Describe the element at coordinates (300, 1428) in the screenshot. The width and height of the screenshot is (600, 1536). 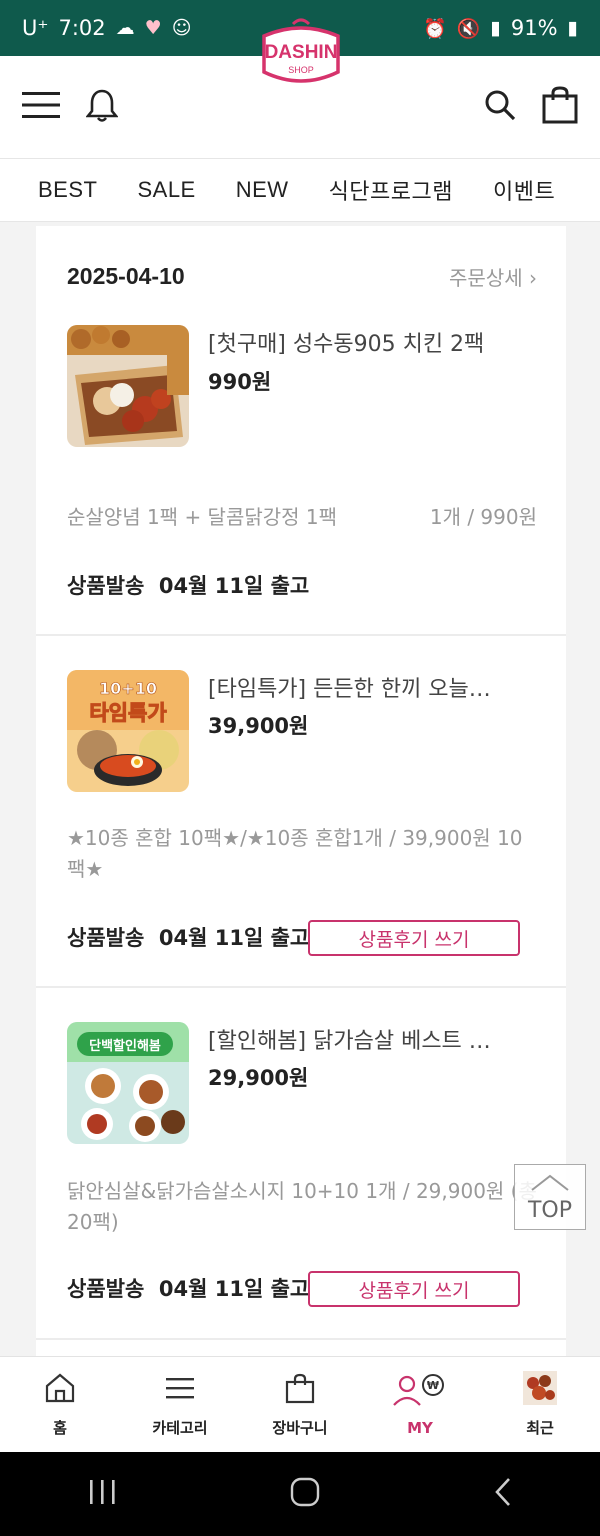
I see `nav-label: 장바구니` at that location.